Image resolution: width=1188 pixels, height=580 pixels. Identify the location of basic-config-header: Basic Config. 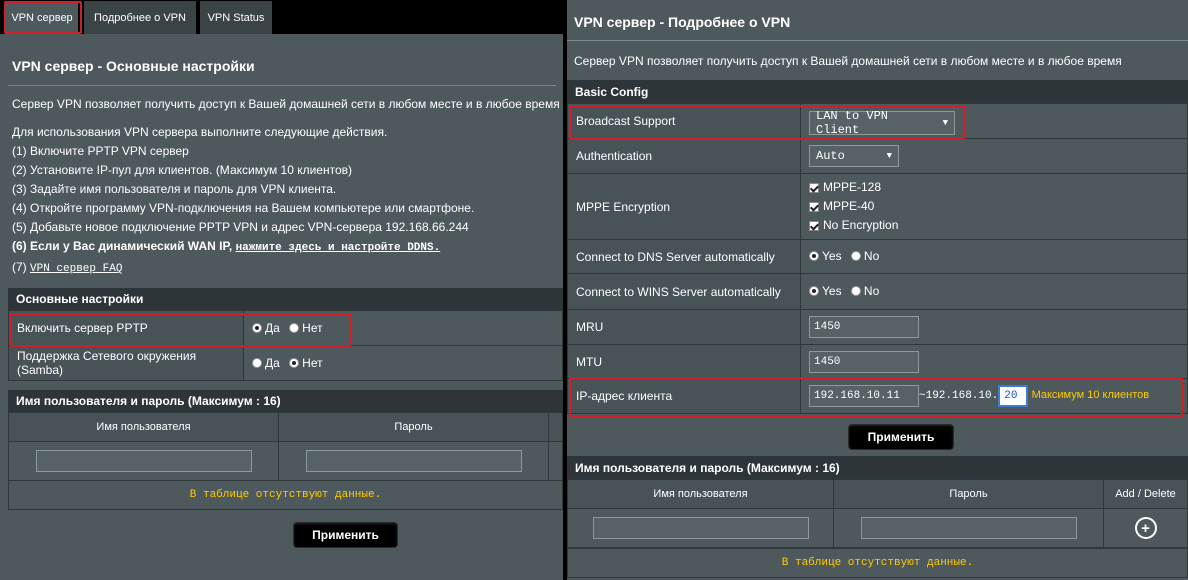
(877, 91).